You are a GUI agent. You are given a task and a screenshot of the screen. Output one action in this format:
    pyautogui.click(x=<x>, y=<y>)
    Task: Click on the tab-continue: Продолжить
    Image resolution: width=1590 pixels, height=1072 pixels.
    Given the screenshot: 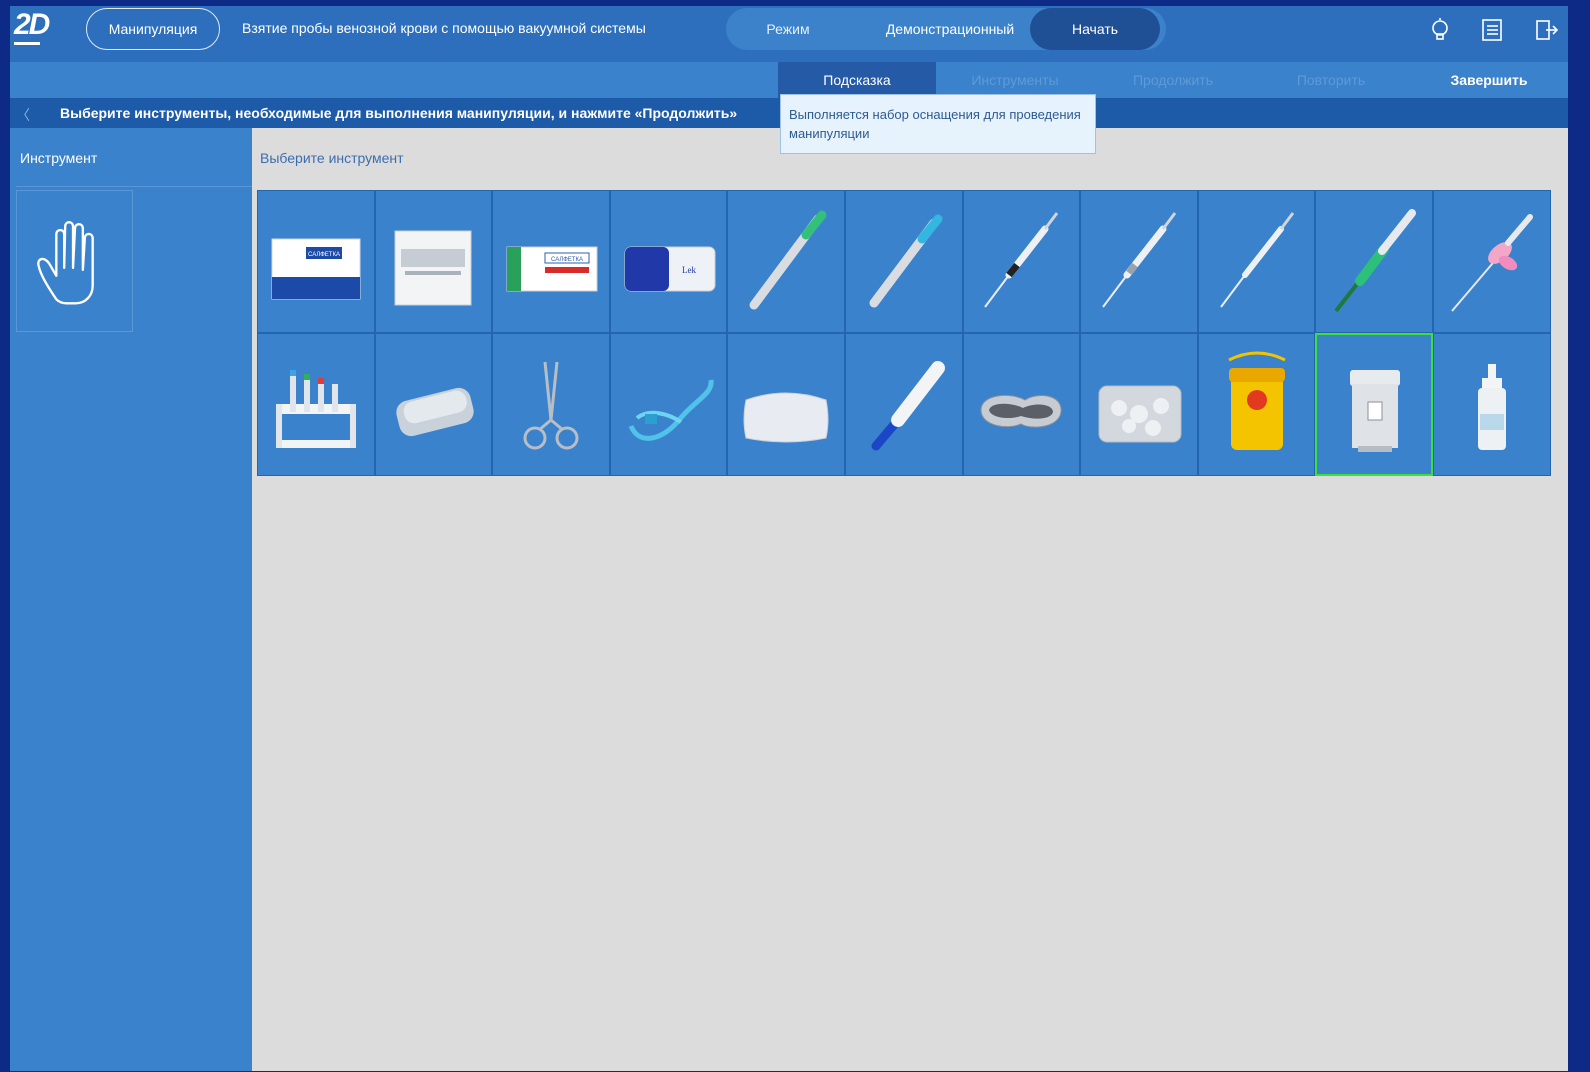 What is the action you would take?
    pyautogui.click(x=1173, y=80)
    